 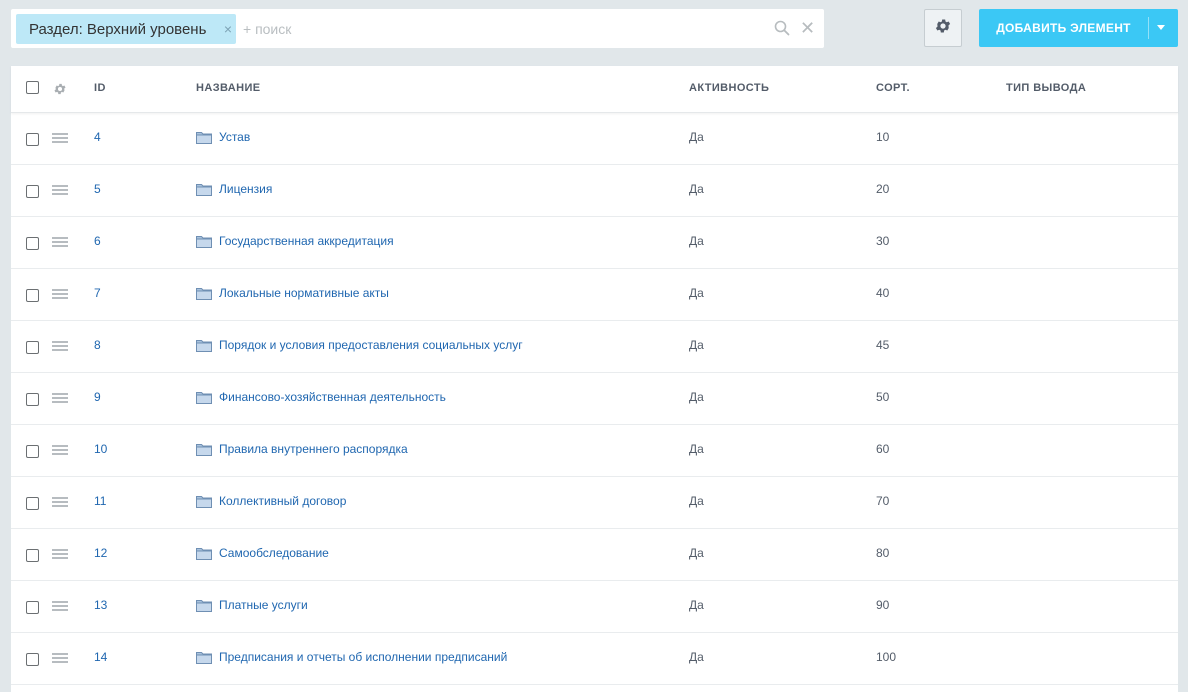 What do you see at coordinates (1063, 28) in the screenshot?
I see `add-element-label: ДОБАВИТЬ ЭЛЕМЕНТ` at bounding box center [1063, 28].